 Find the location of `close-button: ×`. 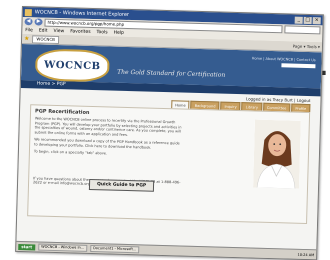

close-button: × is located at coordinates (316, 20).